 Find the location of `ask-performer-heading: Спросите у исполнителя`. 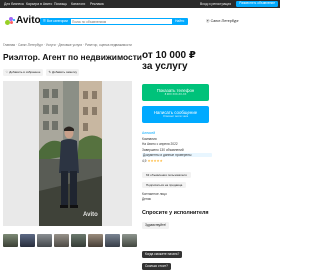

ask-performer-heading: Спросите у исполнителя is located at coordinates (175, 213).